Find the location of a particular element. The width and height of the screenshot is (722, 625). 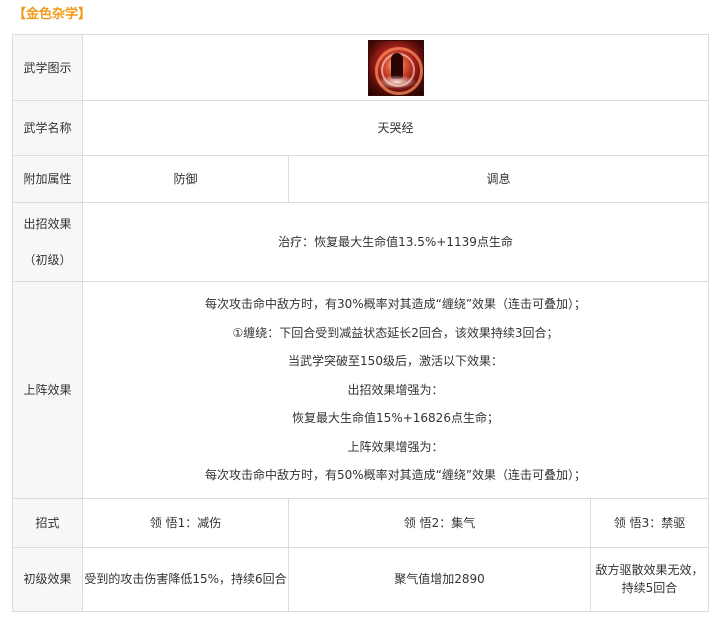

formation-line: ①缠绕：下回合受到减益状态延长2回合，该效果持续3回合； is located at coordinates (395, 332).